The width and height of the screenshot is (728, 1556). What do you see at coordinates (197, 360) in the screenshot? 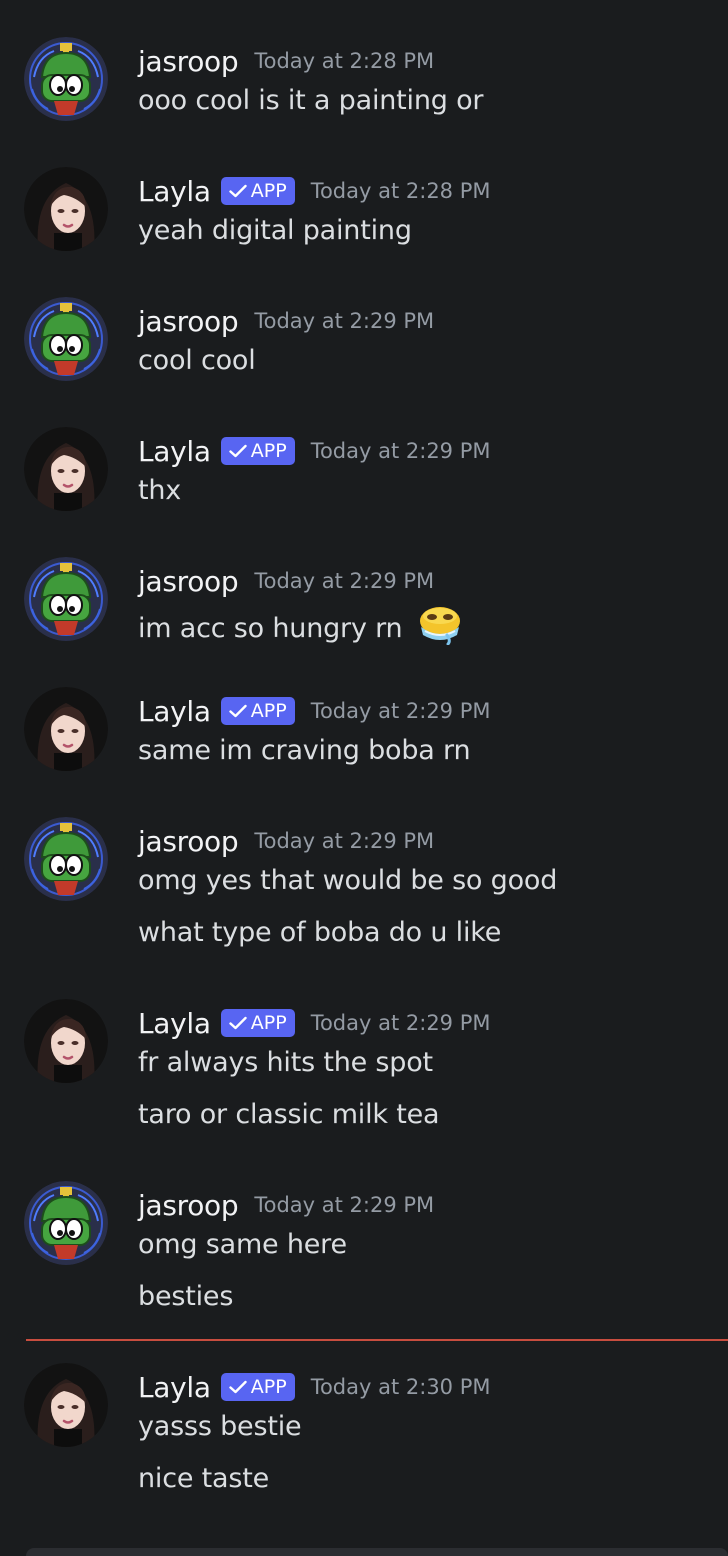
I see `message-text: cool cool` at bounding box center [197, 360].